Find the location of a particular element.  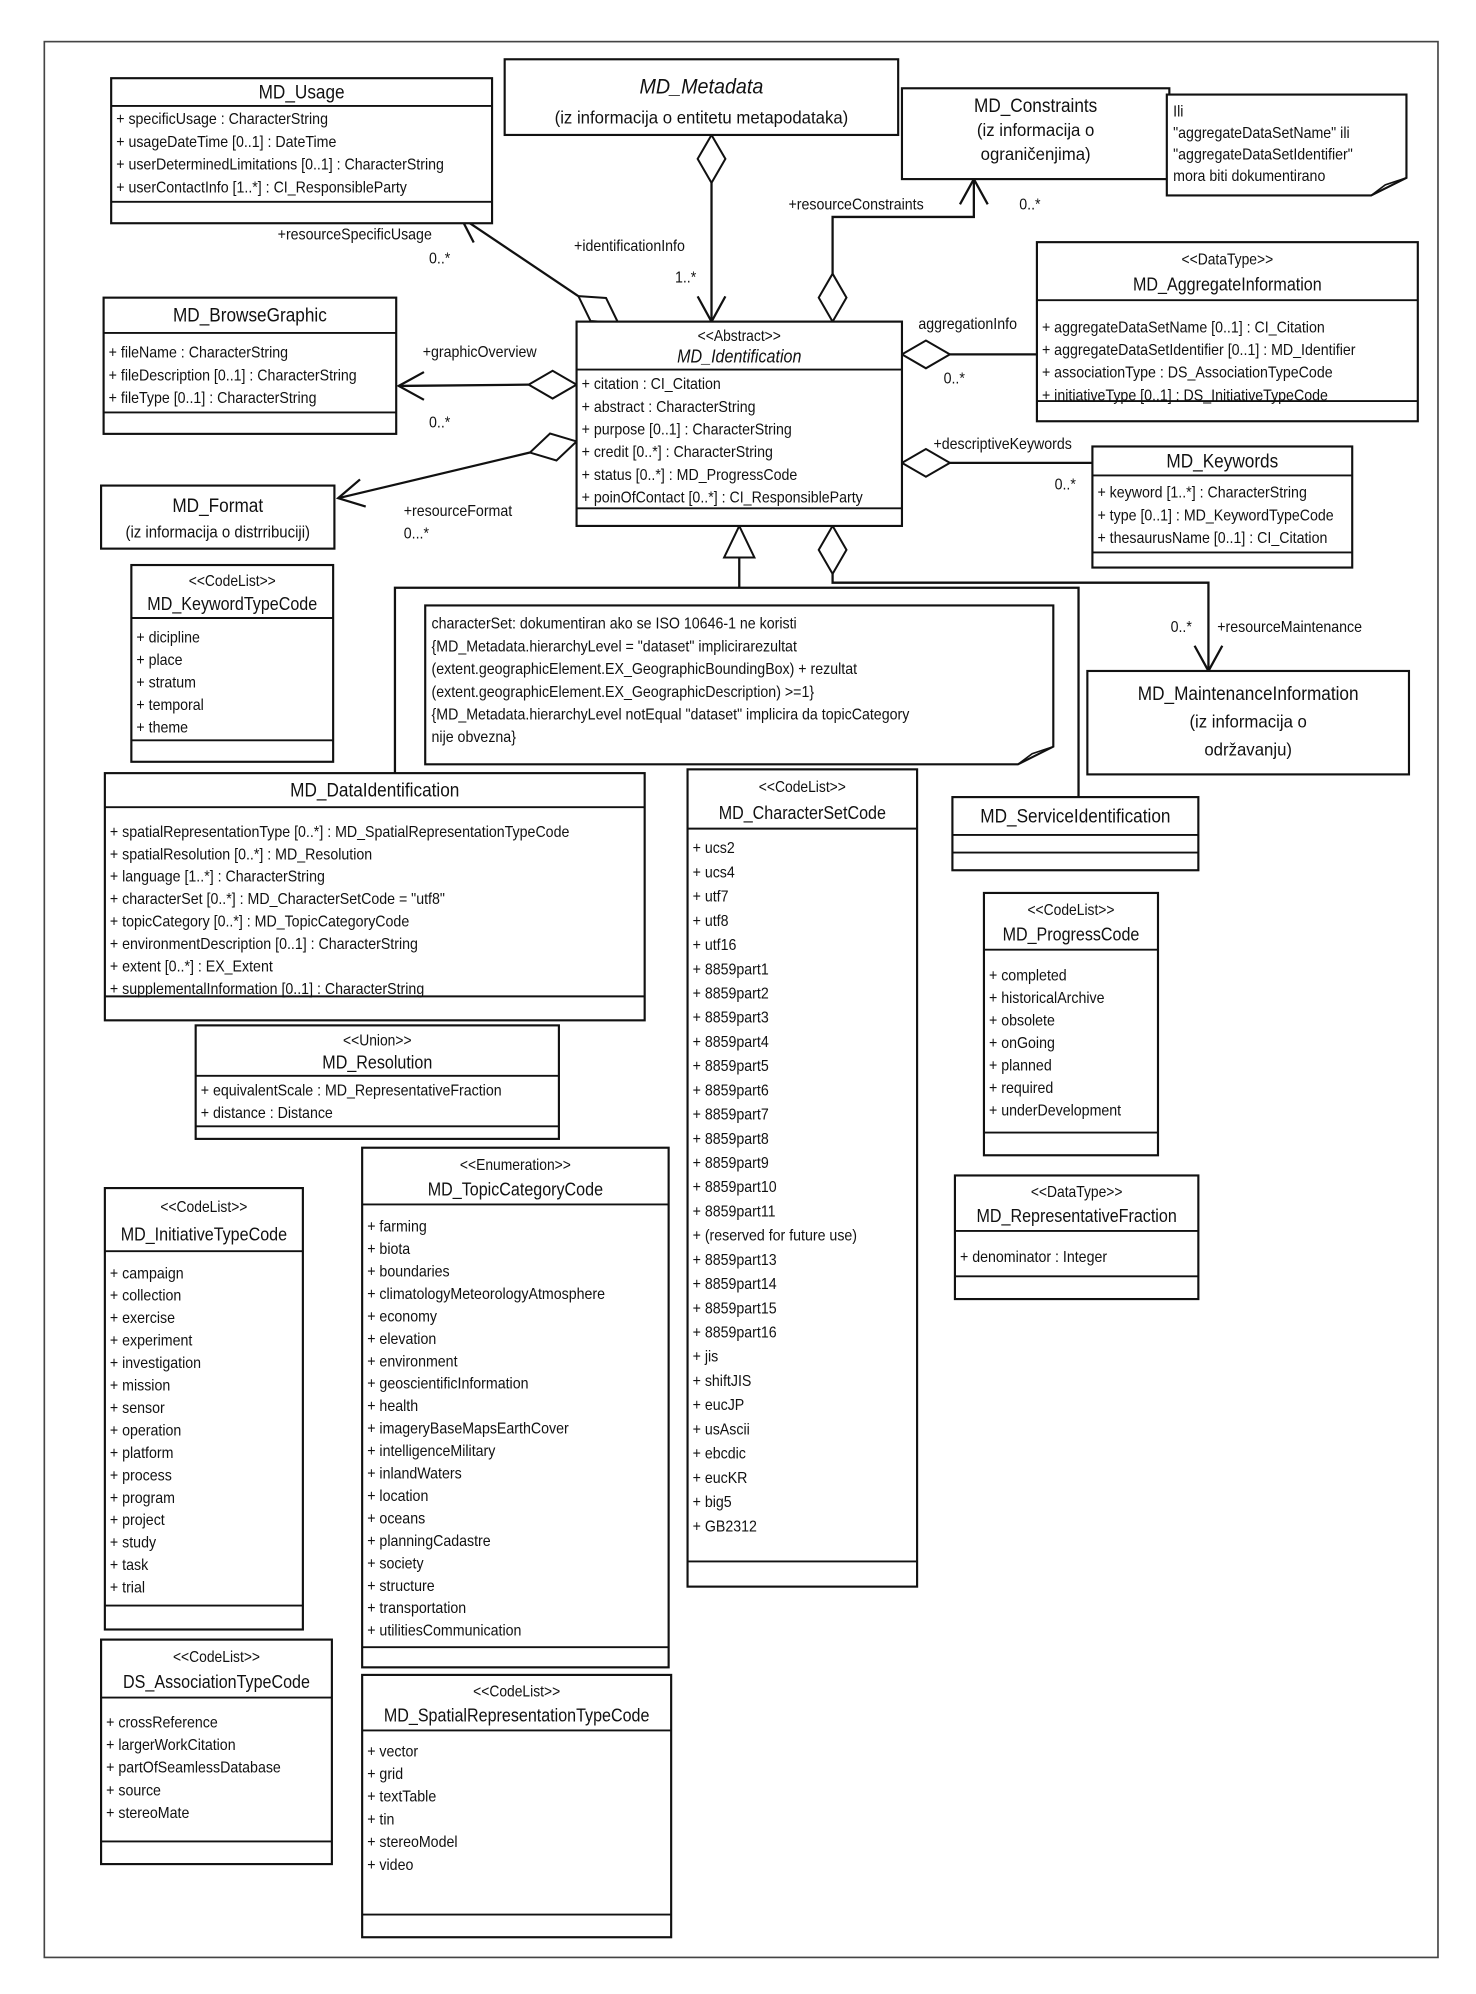

role-name: +resourceSpecificUsage is located at coordinates (355, 235).